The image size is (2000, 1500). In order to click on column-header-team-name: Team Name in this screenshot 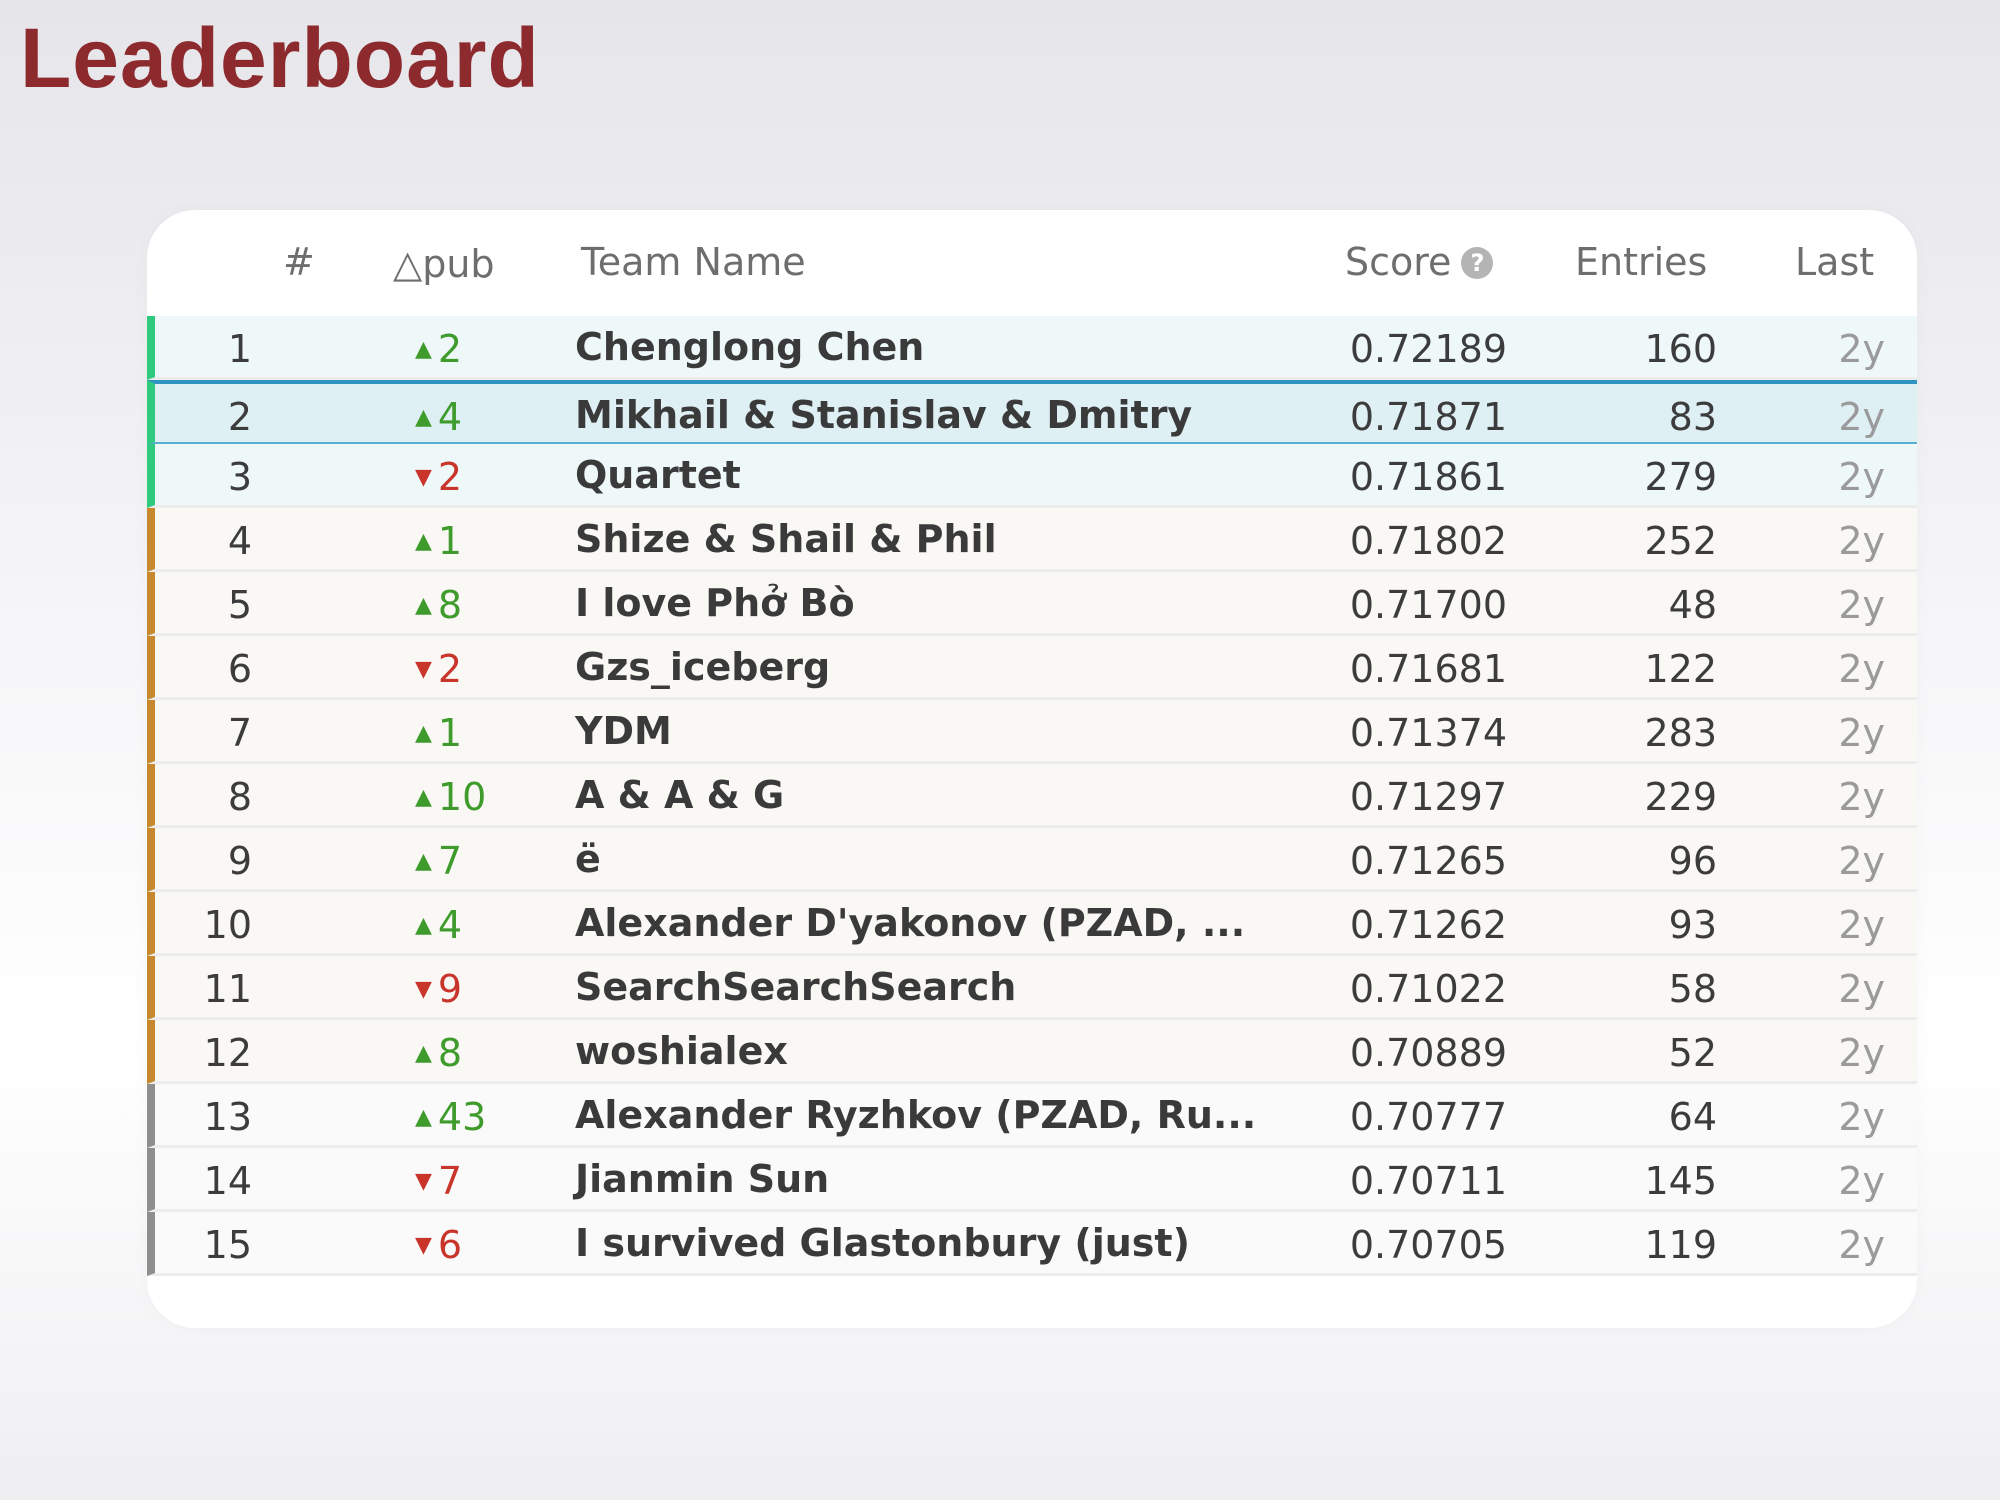, I will do `click(693, 262)`.